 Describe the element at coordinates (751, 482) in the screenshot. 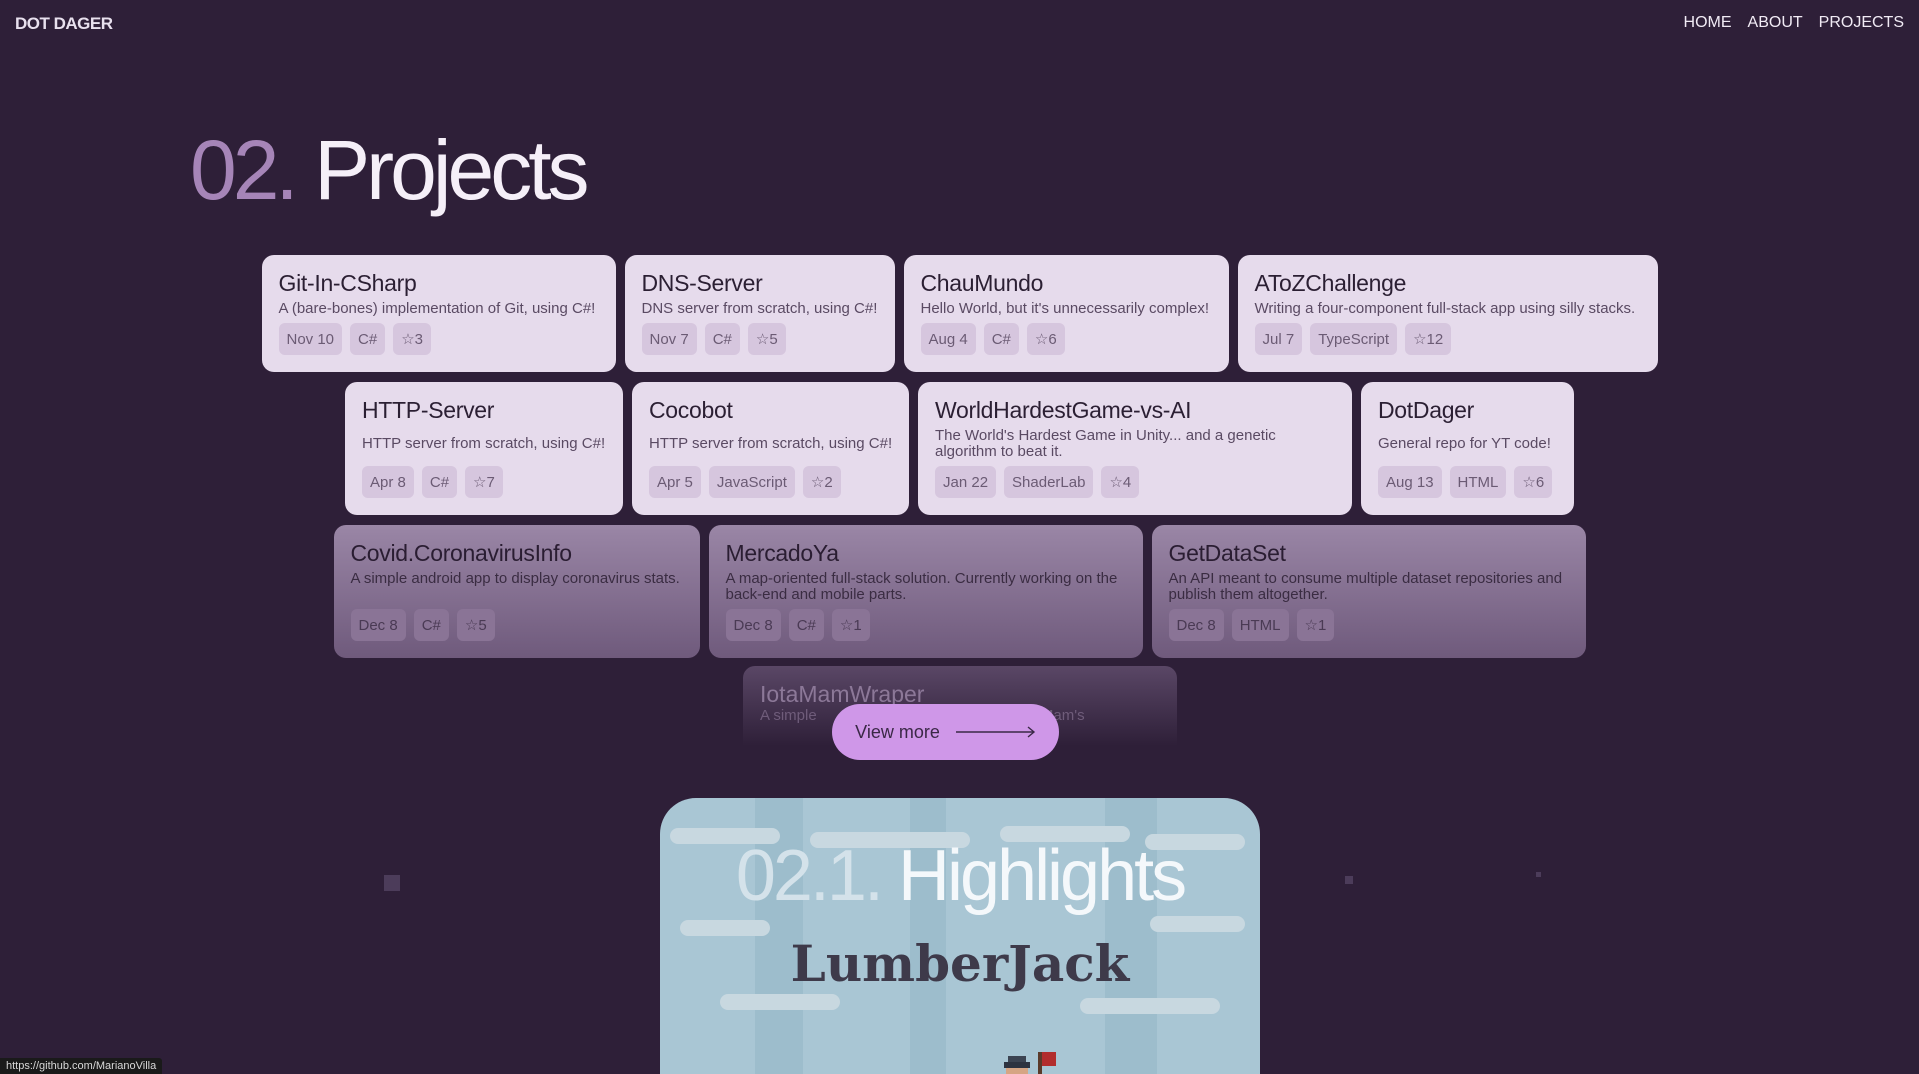

I see `language-tag: JavaScript` at that location.